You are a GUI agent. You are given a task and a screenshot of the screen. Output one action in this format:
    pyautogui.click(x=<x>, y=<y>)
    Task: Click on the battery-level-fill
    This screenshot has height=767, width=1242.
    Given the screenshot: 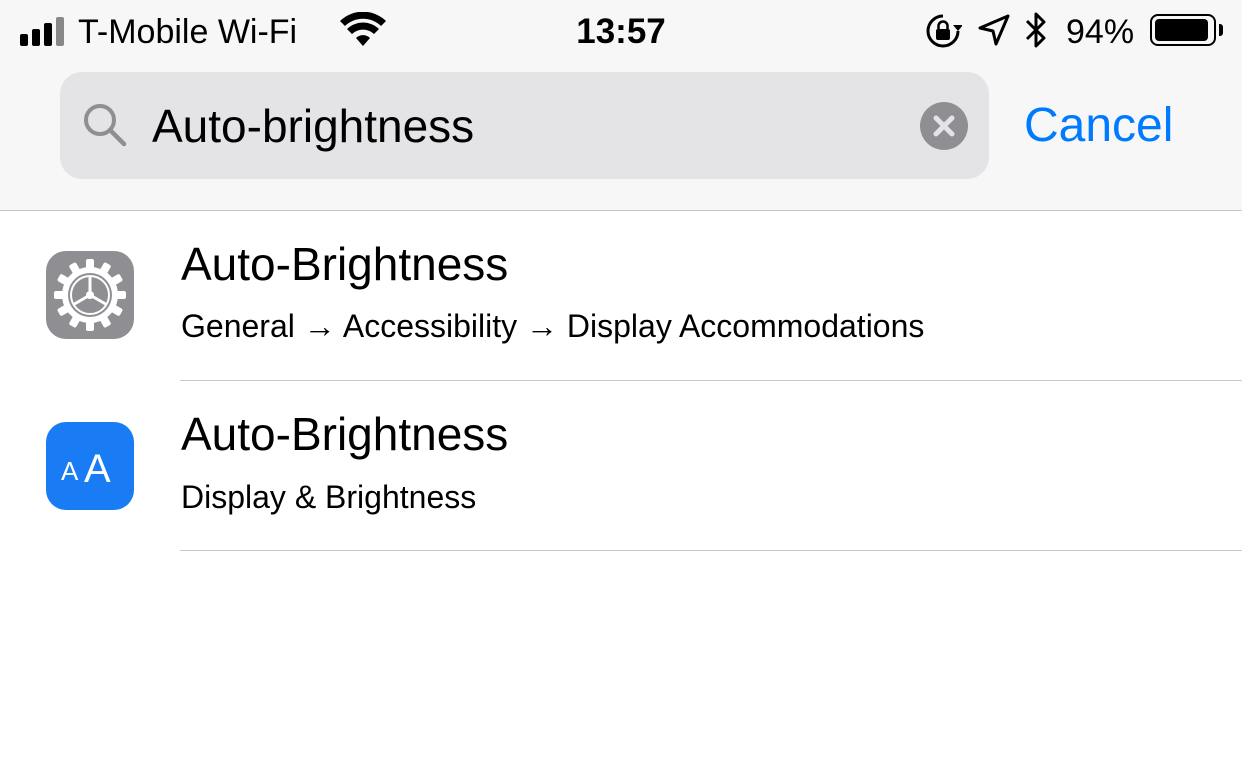 What is the action you would take?
    pyautogui.click(x=1181, y=30)
    